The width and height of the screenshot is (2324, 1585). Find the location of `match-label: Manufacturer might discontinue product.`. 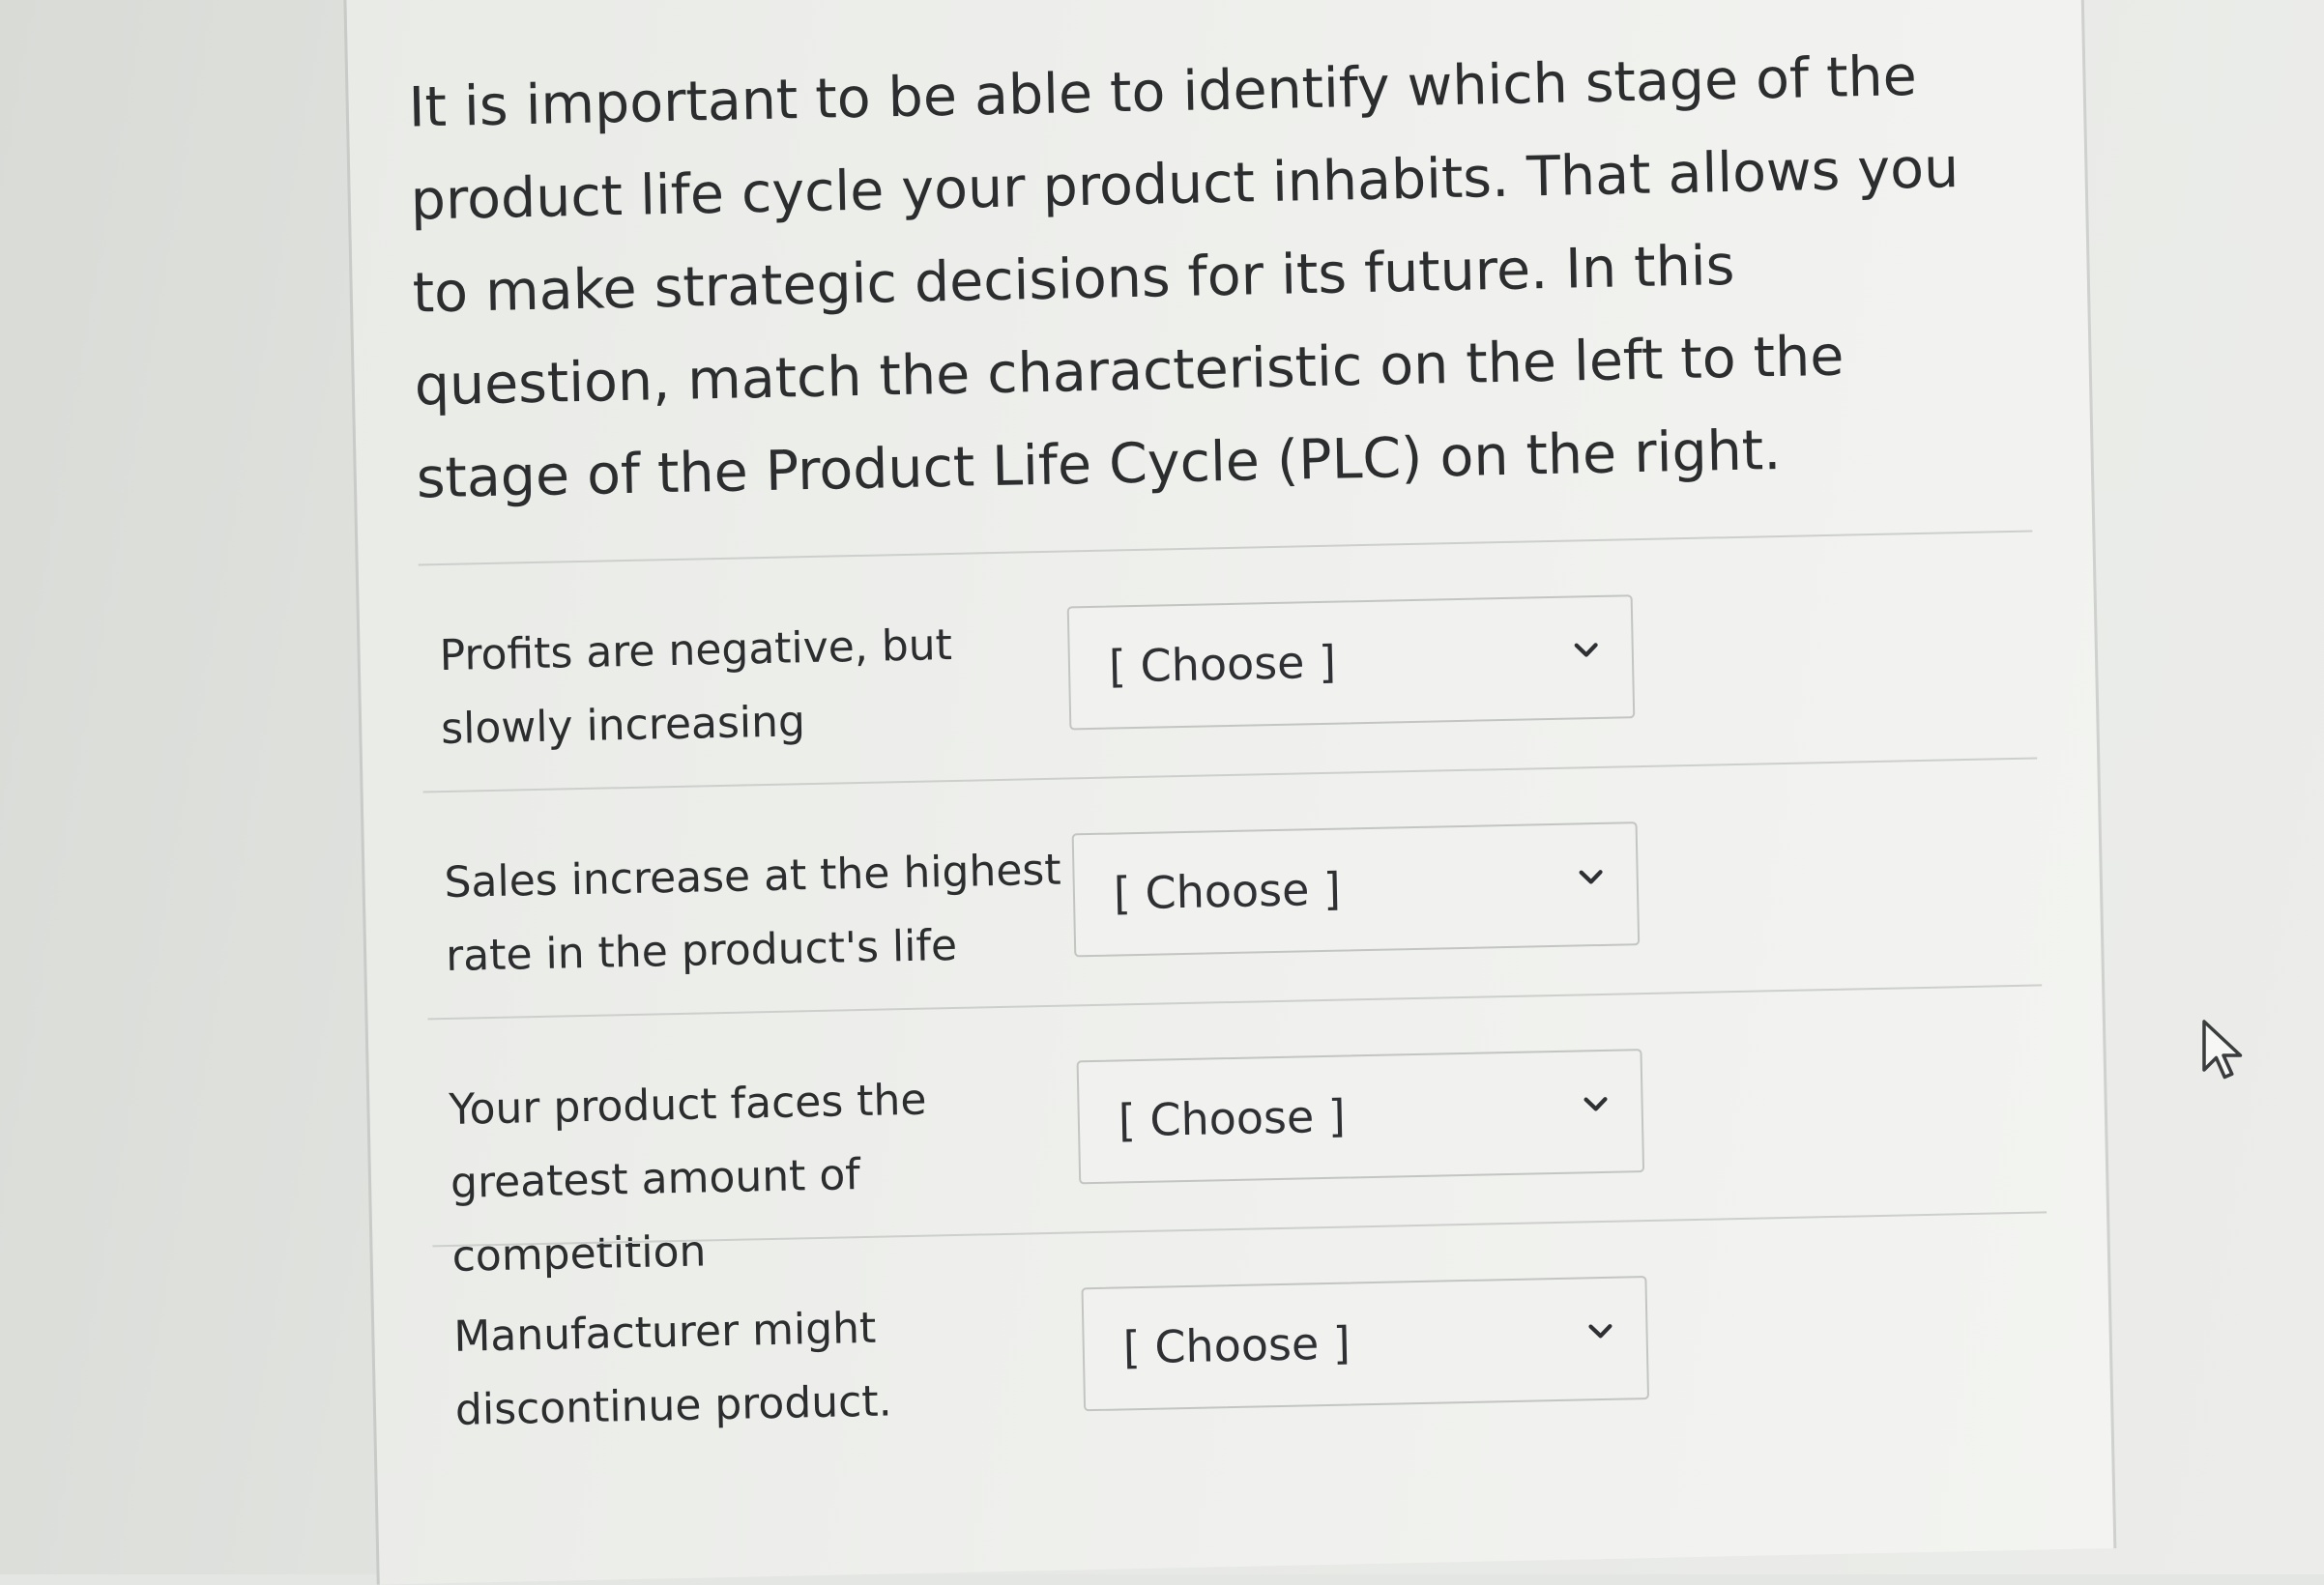

match-label: Manufacturer might discontinue product. is located at coordinates (672, 1369).